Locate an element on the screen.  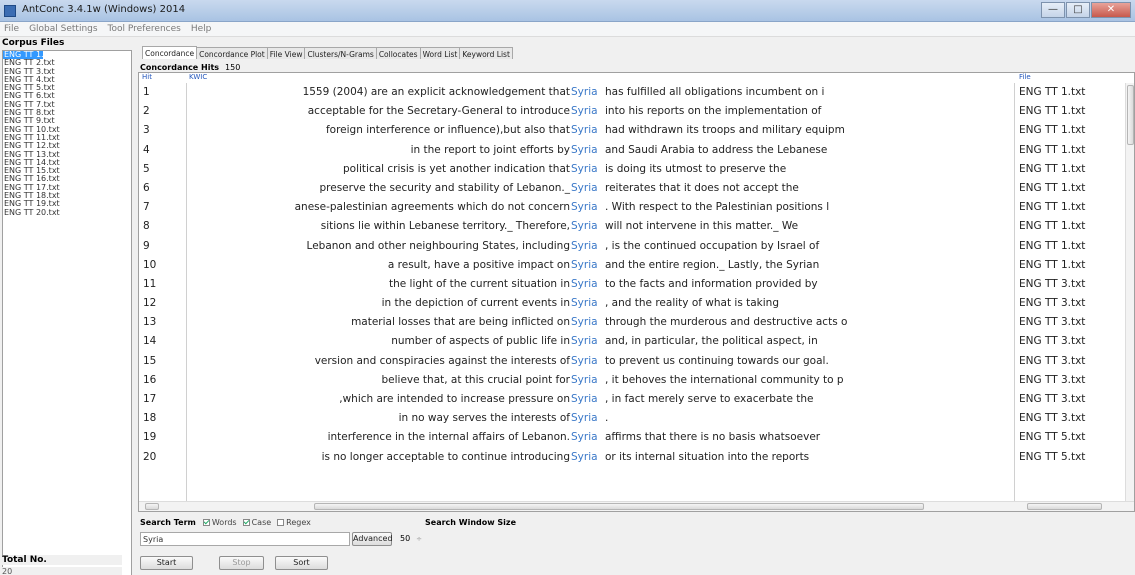
right-context: is doing its utmost to preserve the is located at coordinates (696, 168).